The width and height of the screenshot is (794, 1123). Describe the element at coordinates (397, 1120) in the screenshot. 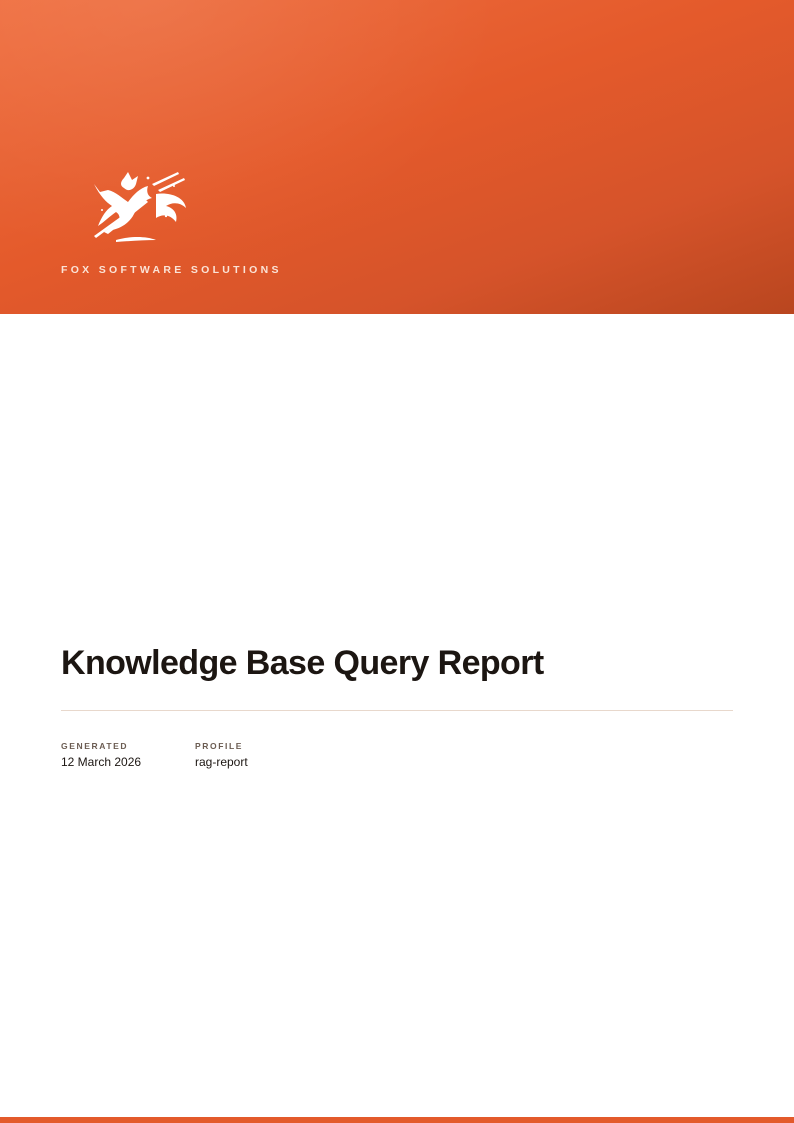

I see `footer-accent-bar` at that location.